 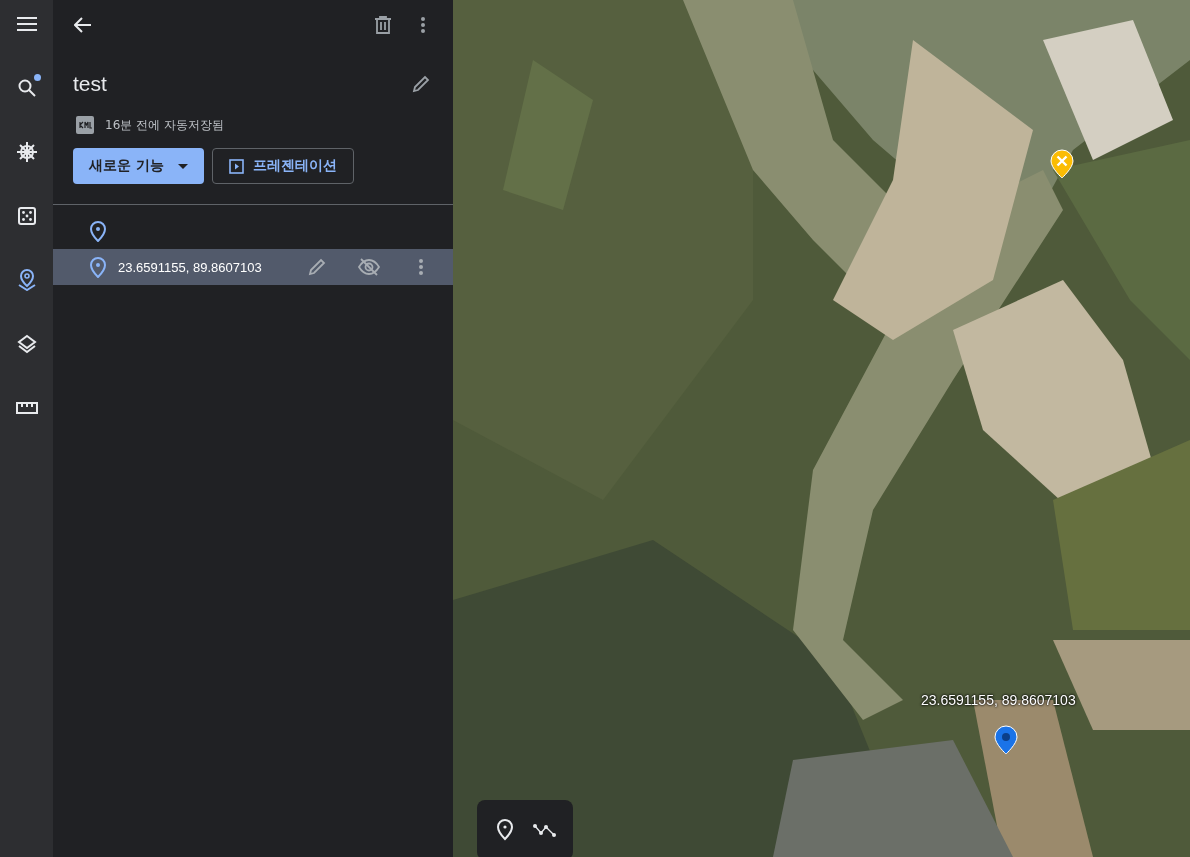 I want to click on notification-dot, so click(x=37, y=77).